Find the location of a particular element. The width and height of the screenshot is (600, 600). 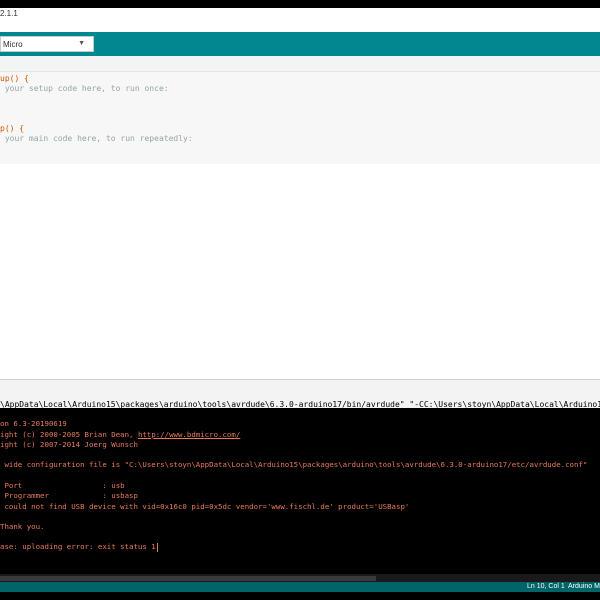

code-line: your main code here, to run repeatedly: is located at coordinates (96, 138).